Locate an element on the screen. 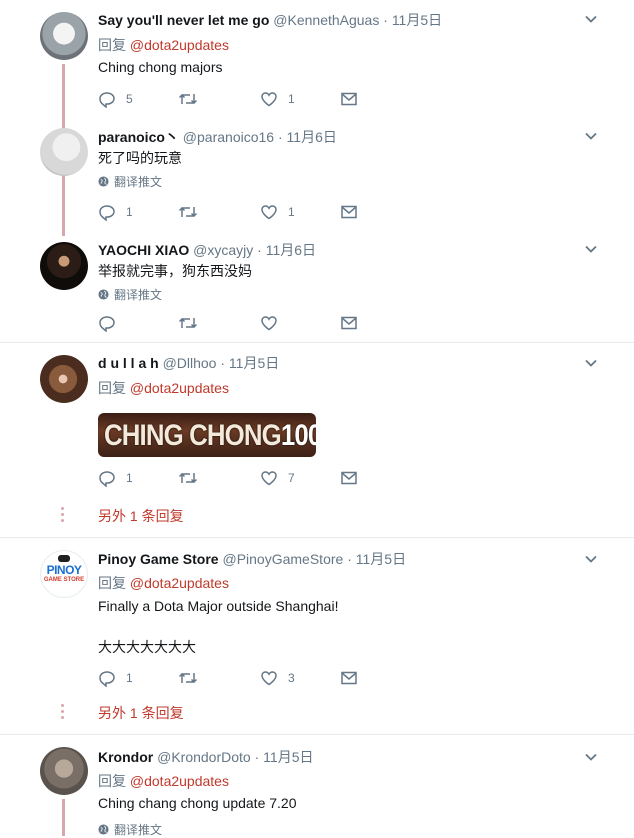 Image resolution: width=634 pixels, height=838 pixels. media-caption: CHING CHONG100 is located at coordinates (210, 436).